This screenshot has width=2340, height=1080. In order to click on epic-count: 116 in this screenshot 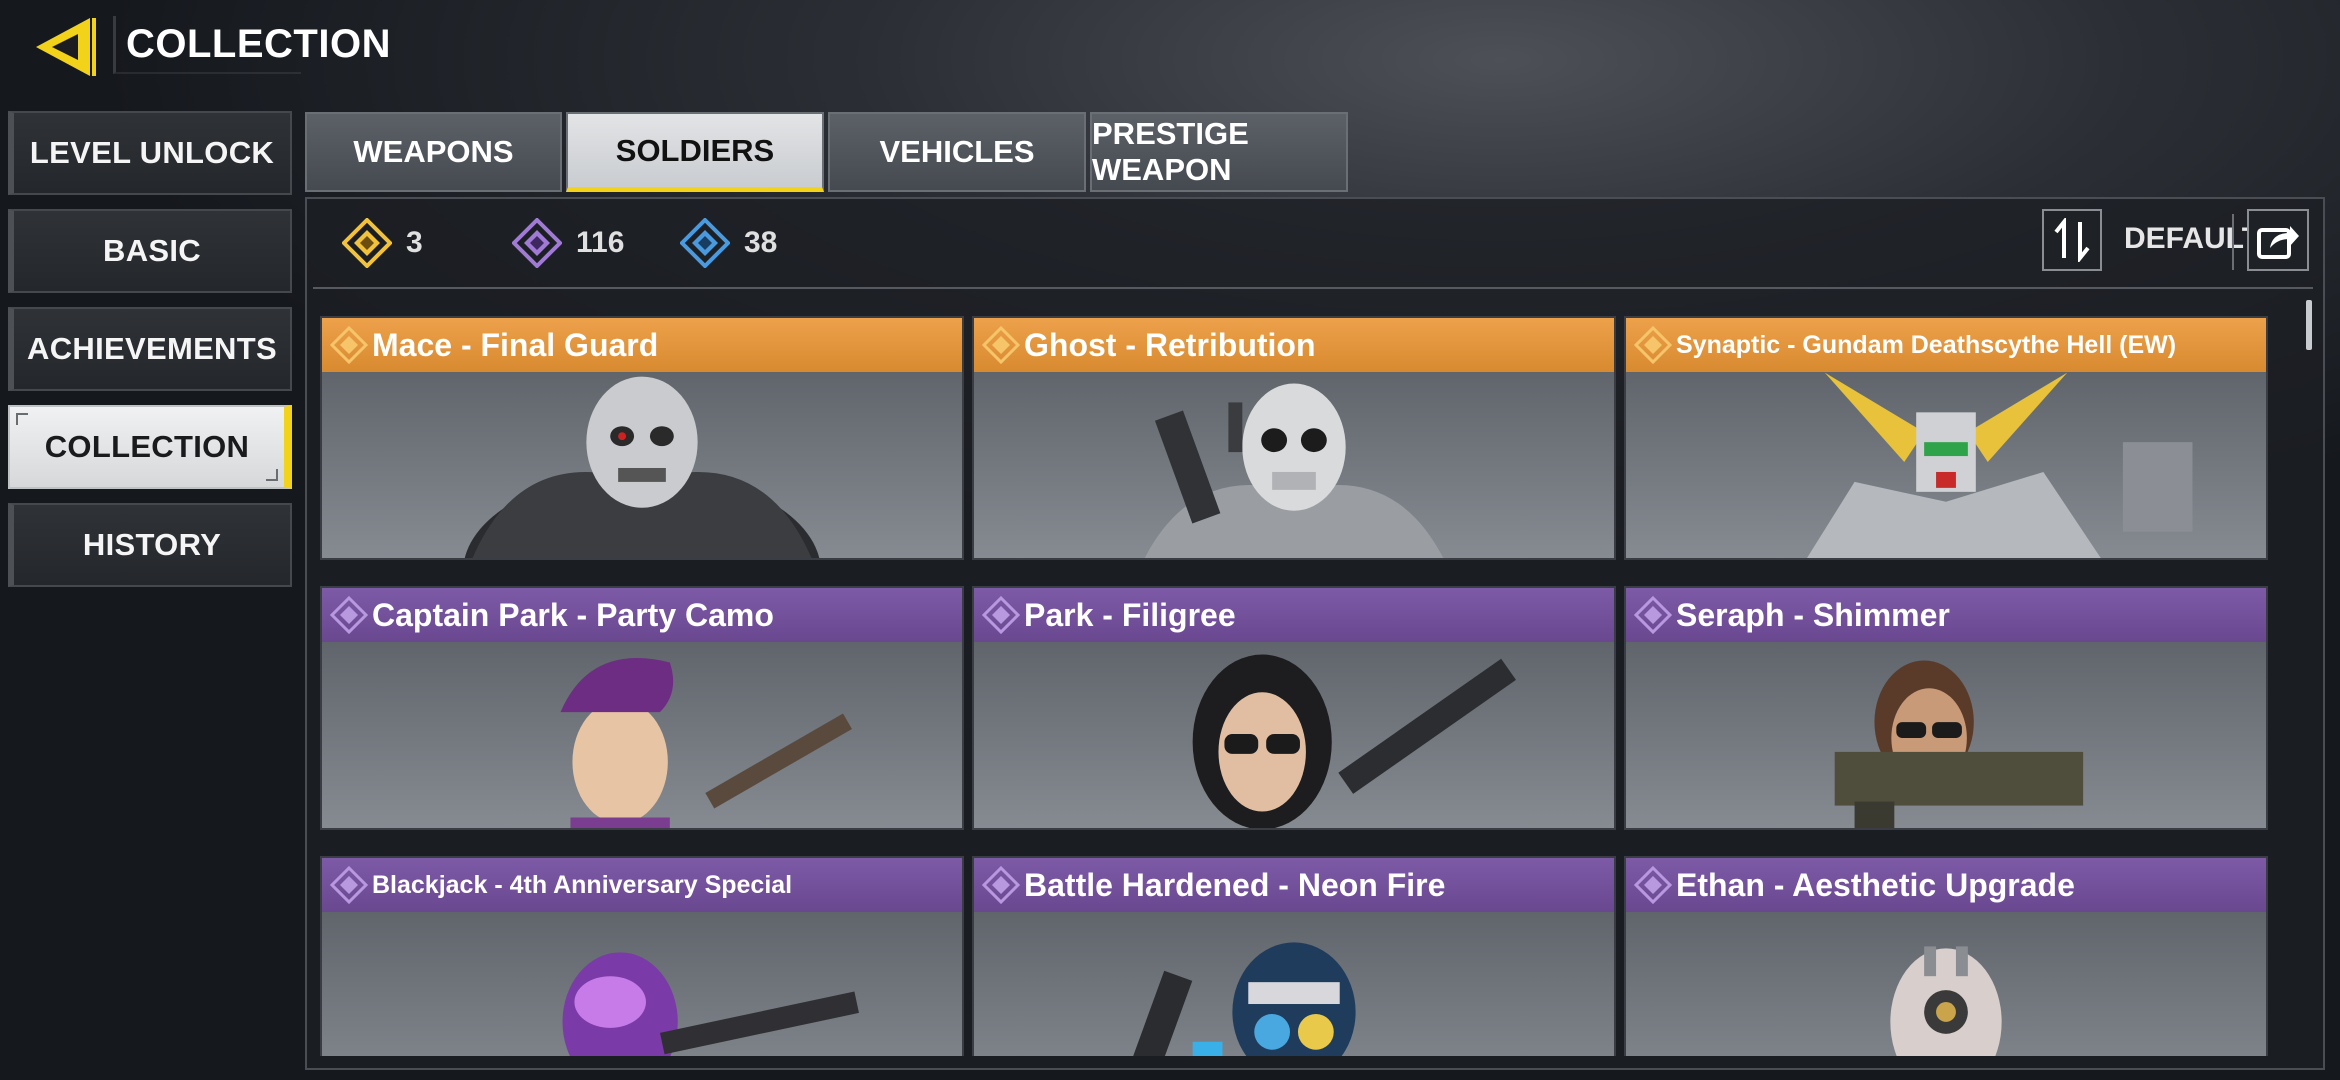, I will do `click(600, 242)`.